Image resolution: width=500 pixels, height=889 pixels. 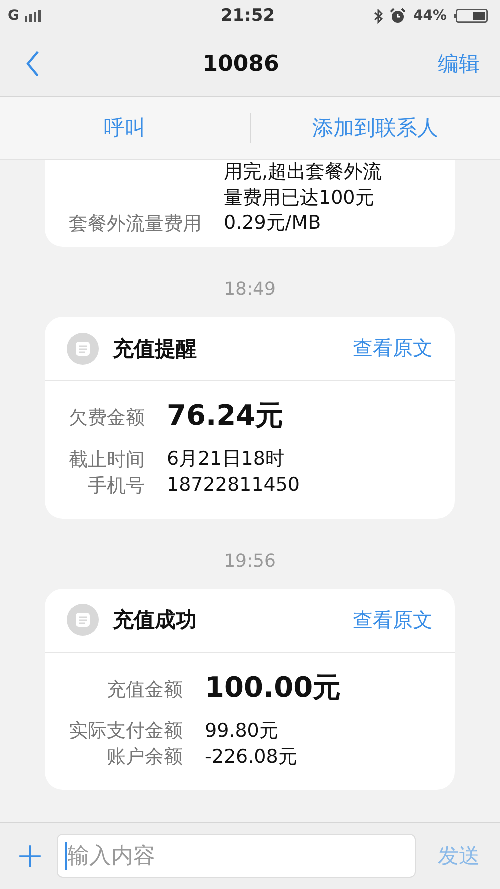 What do you see at coordinates (251, 757) in the screenshot?
I see `field-value: -226.08元` at bounding box center [251, 757].